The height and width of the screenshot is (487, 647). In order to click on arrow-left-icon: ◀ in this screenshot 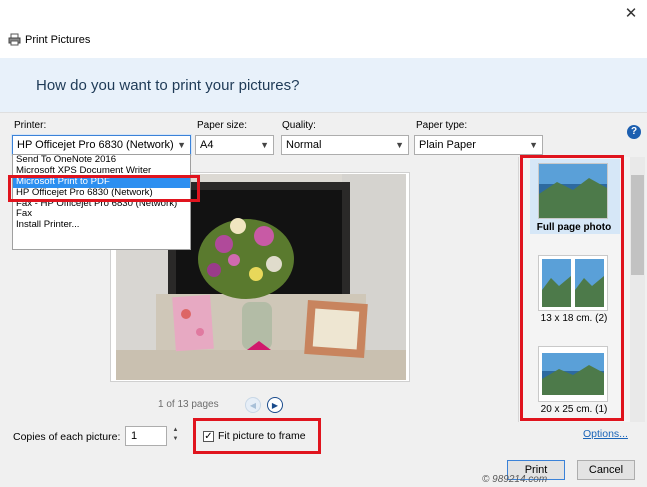, I will do `click(253, 405)`.